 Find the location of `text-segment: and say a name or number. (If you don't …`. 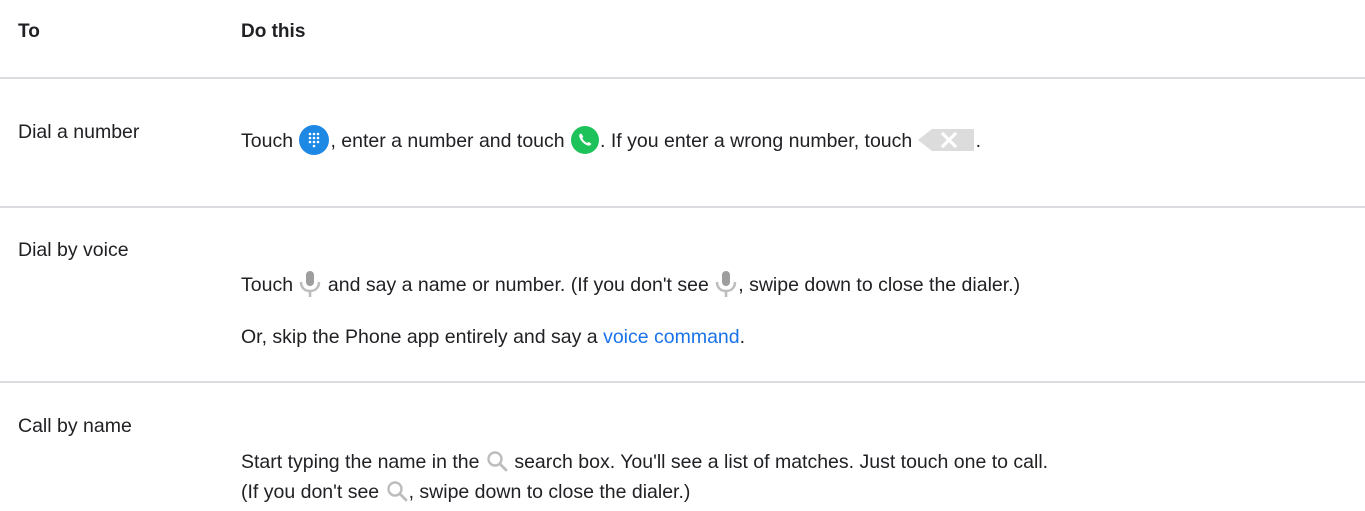

text-segment: and say a name or number. (If you don't … is located at coordinates (518, 285).